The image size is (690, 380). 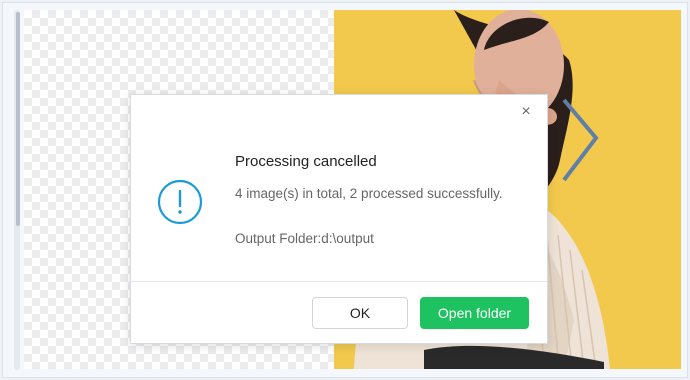 What do you see at coordinates (339, 281) in the screenshot?
I see `dialog-divider` at bounding box center [339, 281].